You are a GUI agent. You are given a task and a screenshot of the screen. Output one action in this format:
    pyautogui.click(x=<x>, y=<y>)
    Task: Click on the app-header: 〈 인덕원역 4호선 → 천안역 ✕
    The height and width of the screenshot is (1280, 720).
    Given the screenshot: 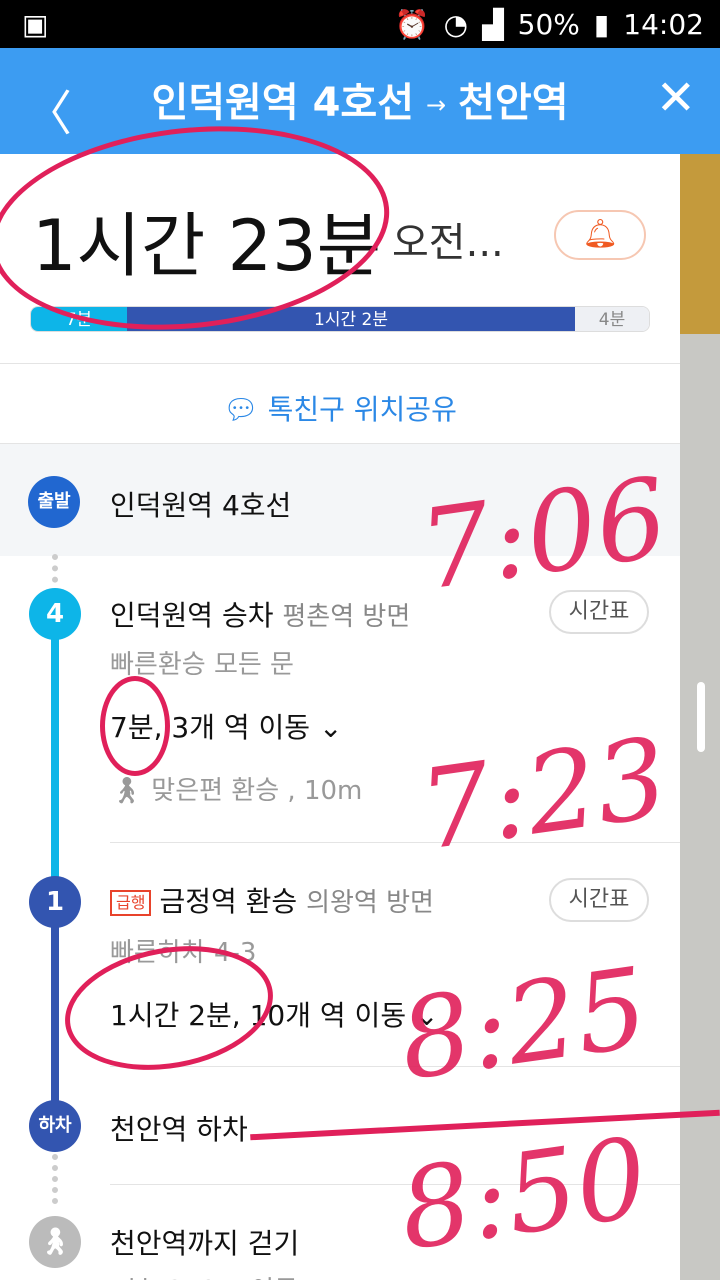 What is the action you would take?
    pyautogui.click(x=360, y=101)
    